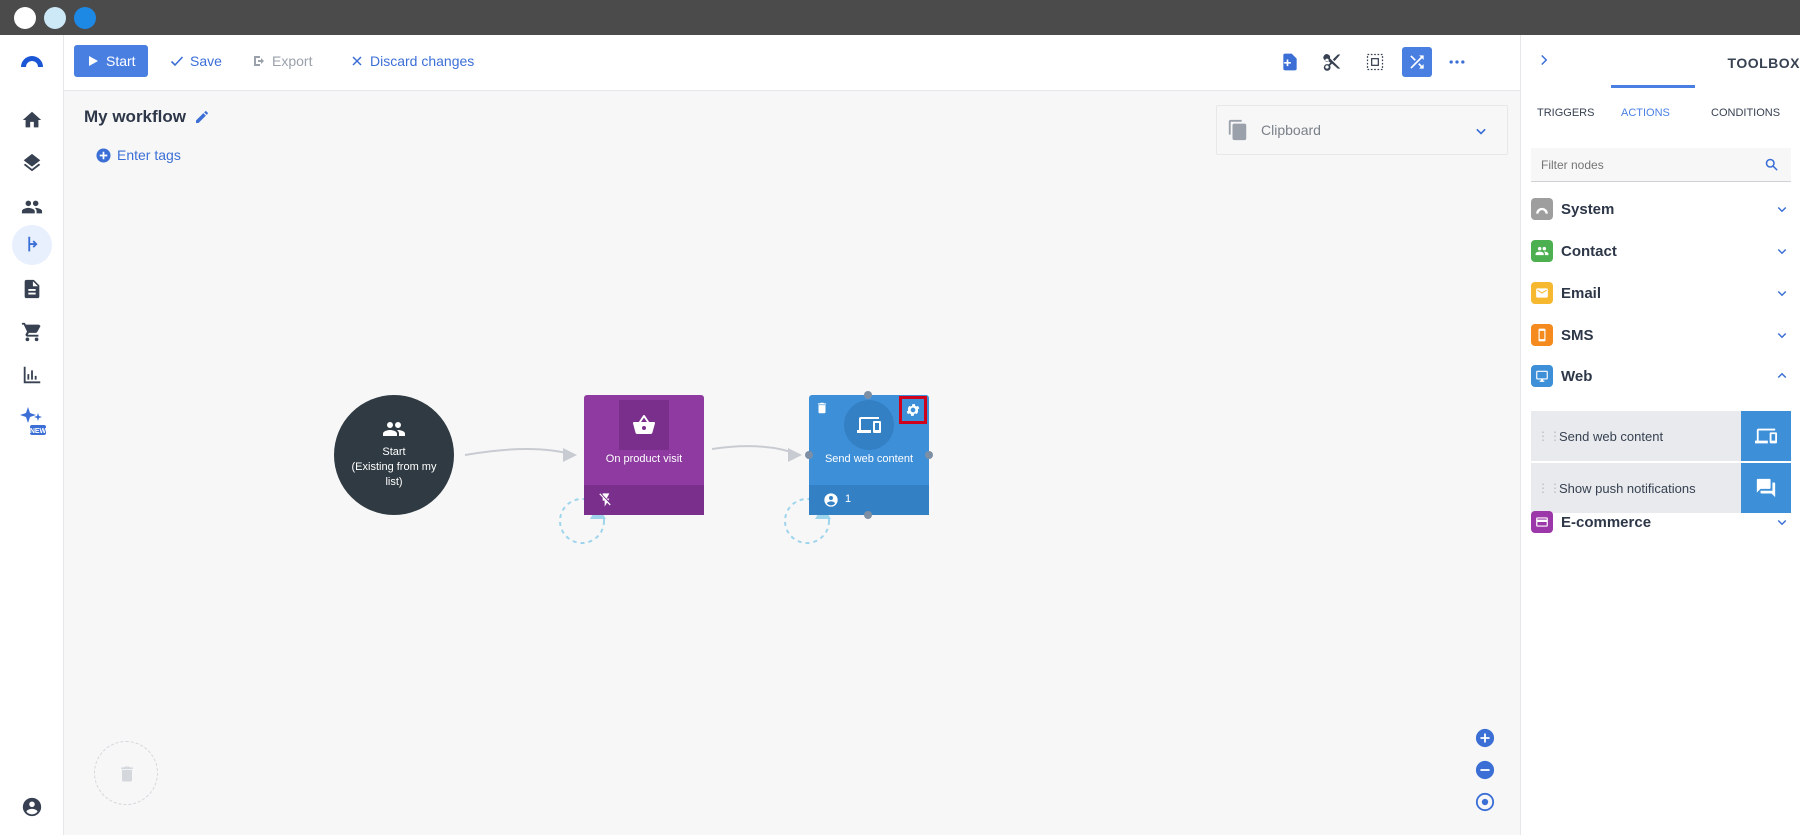 Image resolution: width=1800 pixels, height=835 pixels. What do you see at coordinates (32, 163) in the screenshot?
I see `layers-icon` at bounding box center [32, 163].